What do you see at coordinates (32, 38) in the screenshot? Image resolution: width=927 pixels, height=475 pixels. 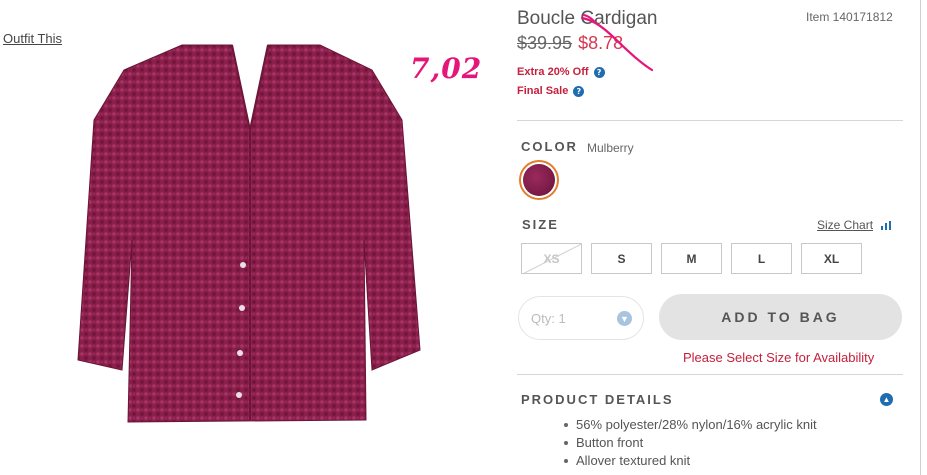 I see `outfit-this-link: Outfit This` at bounding box center [32, 38].